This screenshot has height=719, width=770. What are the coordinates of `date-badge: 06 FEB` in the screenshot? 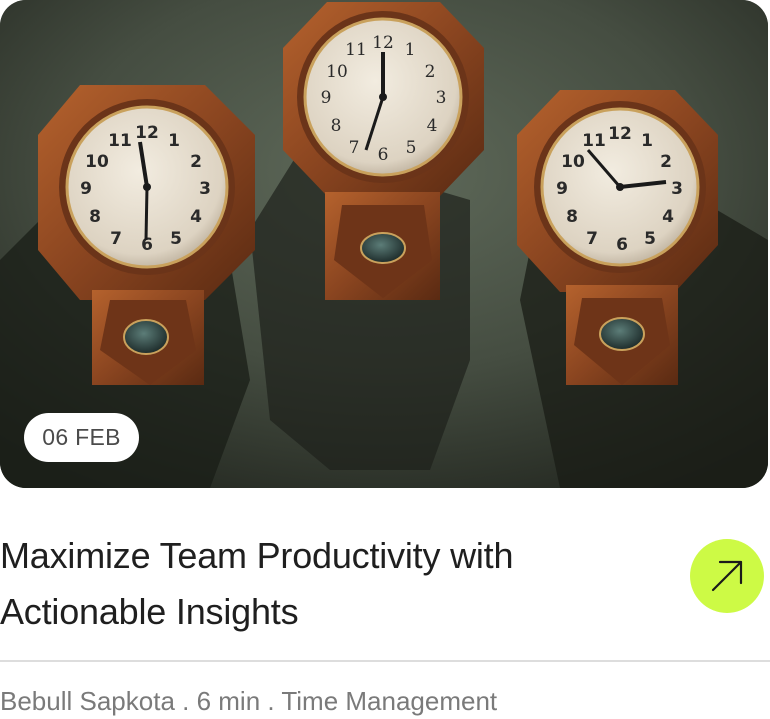 It's located at (81, 437).